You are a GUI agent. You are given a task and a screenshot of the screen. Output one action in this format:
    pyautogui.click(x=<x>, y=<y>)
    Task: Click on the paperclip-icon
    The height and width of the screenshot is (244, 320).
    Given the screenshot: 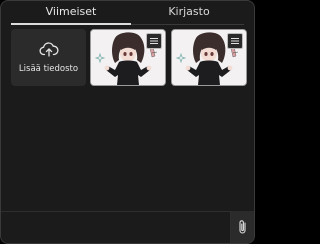 What is the action you would take?
    pyautogui.click(x=242, y=227)
    